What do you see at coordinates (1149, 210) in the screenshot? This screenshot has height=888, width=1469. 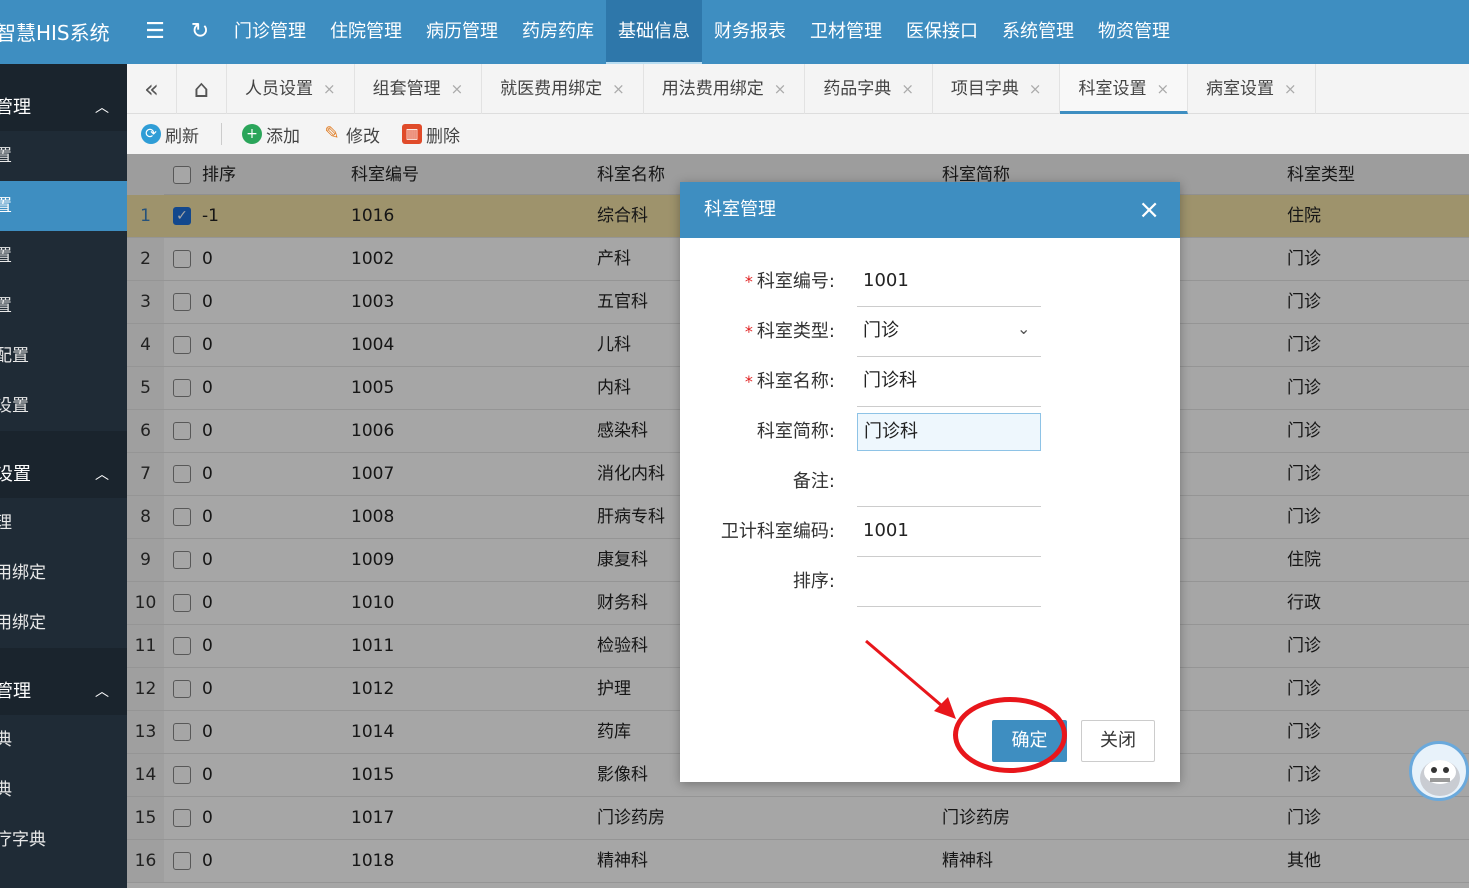 I see `close-icon: ×` at bounding box center [1149, 210].